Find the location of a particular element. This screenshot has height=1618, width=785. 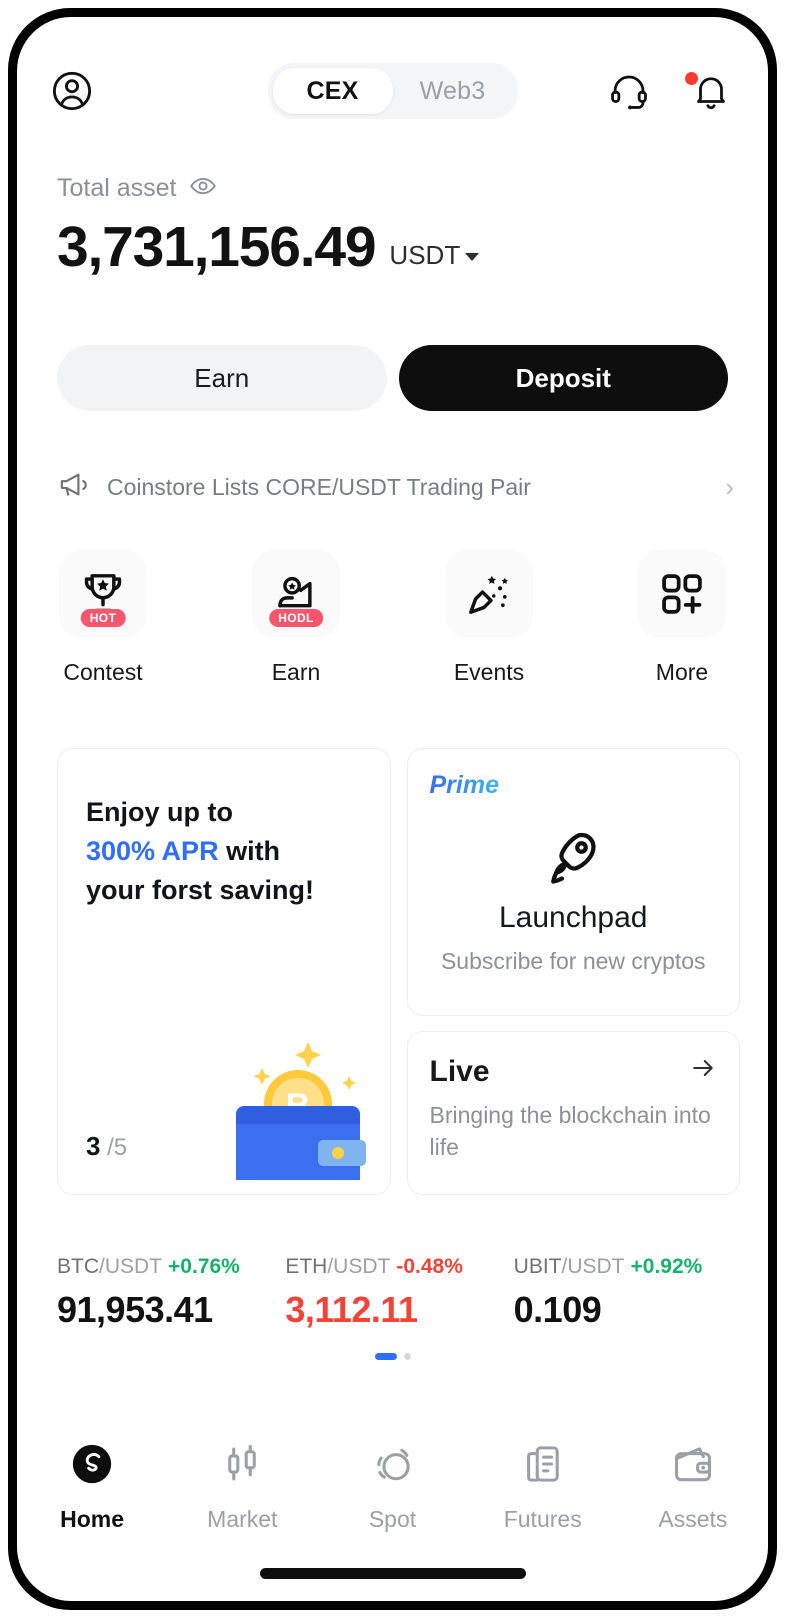

promo-line-2: 300% APR with is located at coordinates (224, 851).